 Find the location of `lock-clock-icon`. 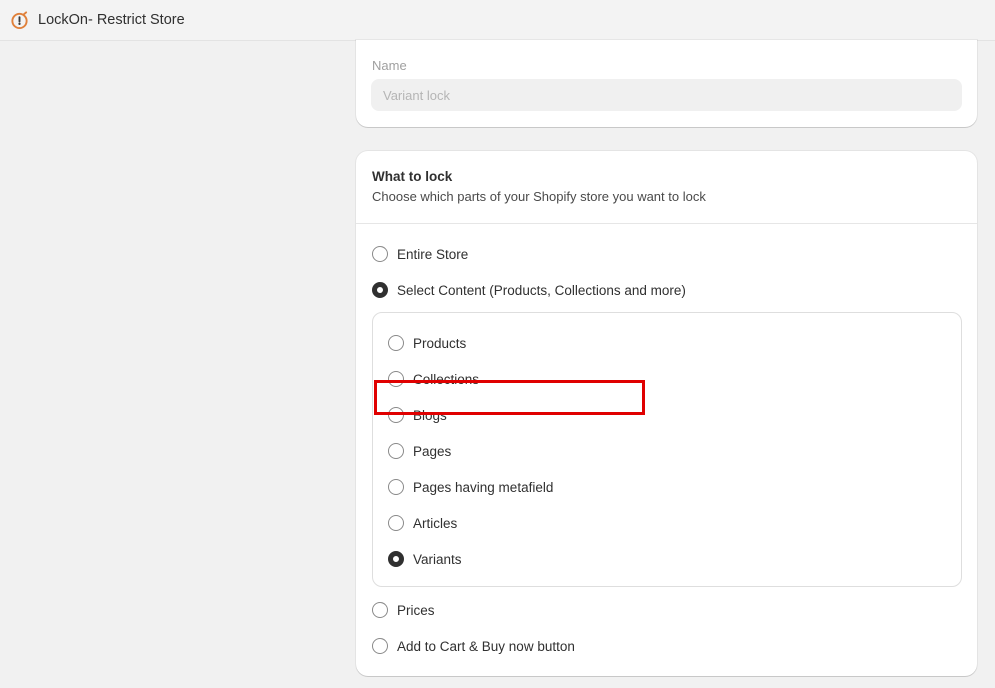

lock-clock-icon is located at coordinates (19, 19).